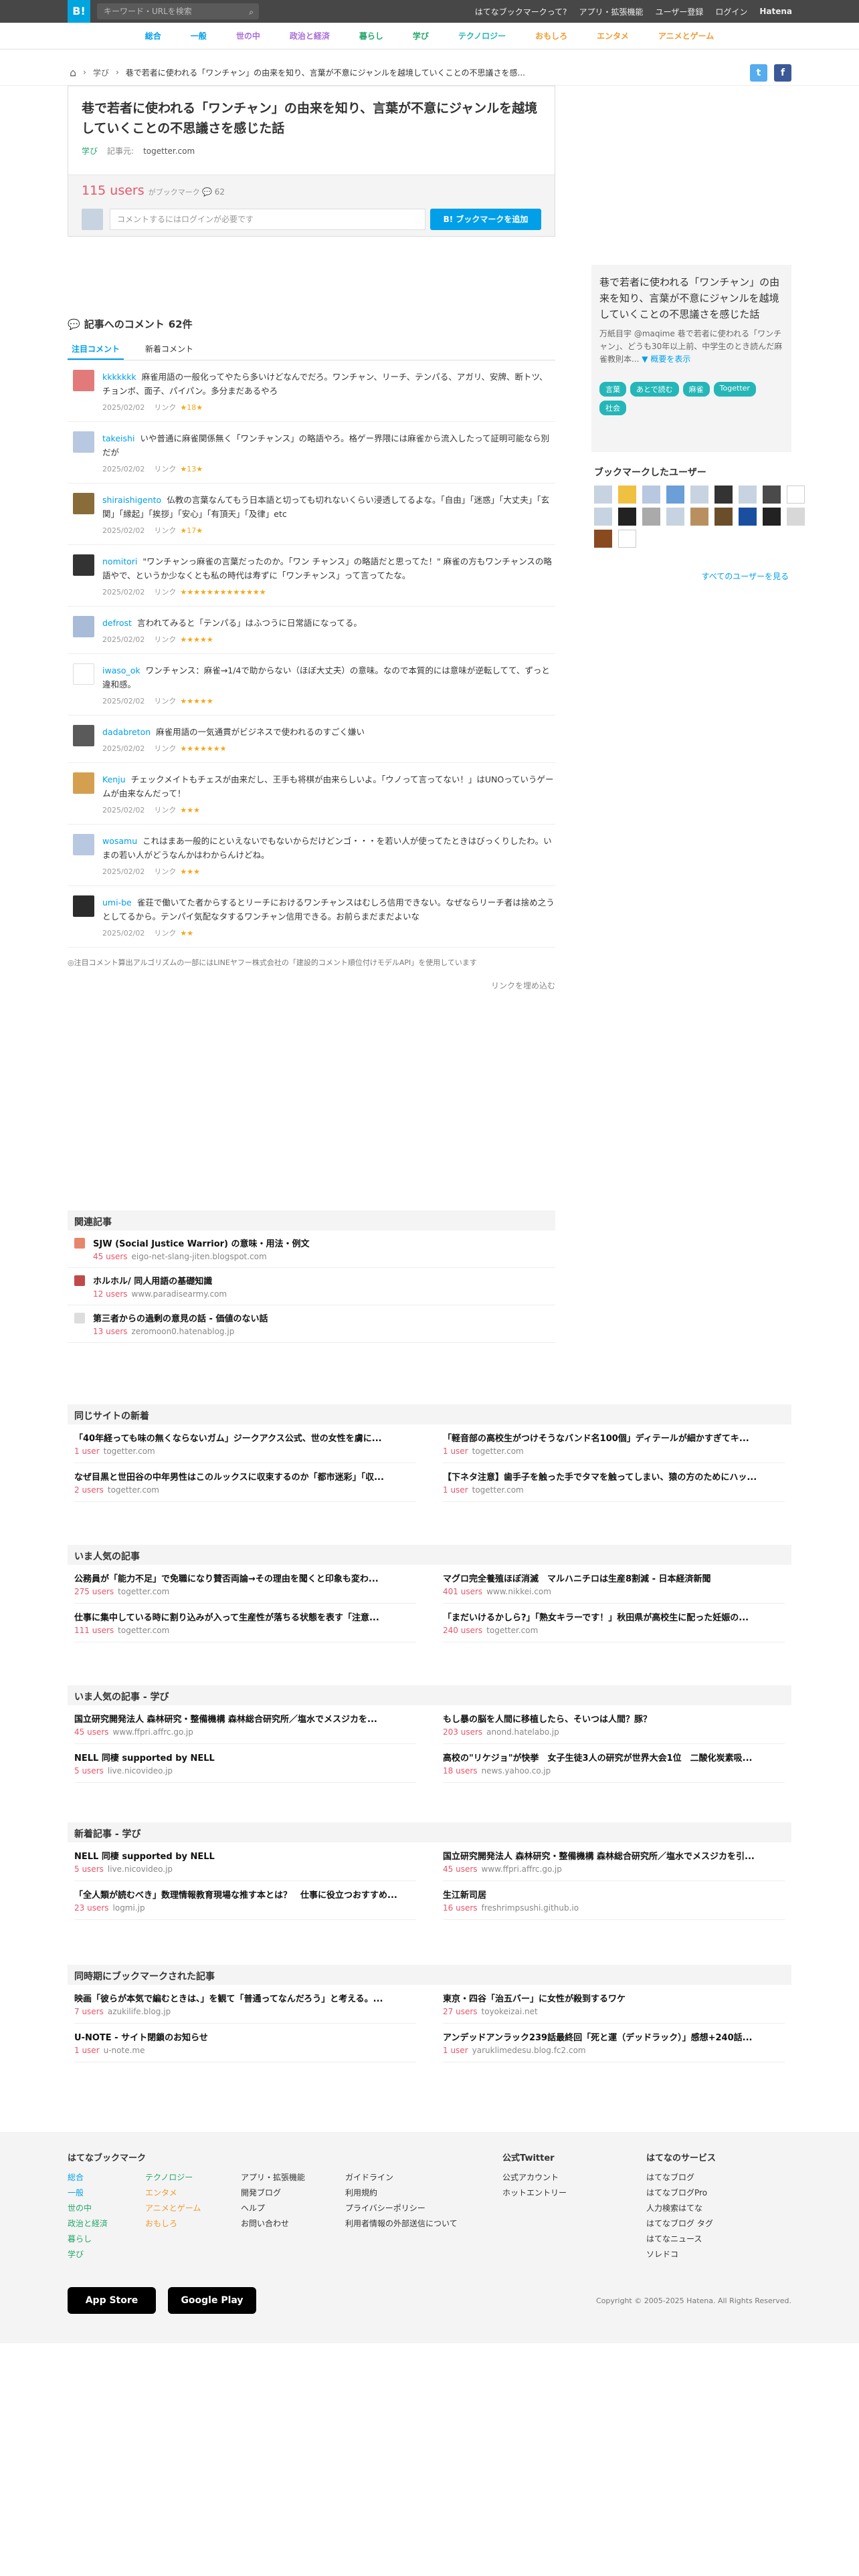  I want to click on star-count: ★★★, so click(190, 810).